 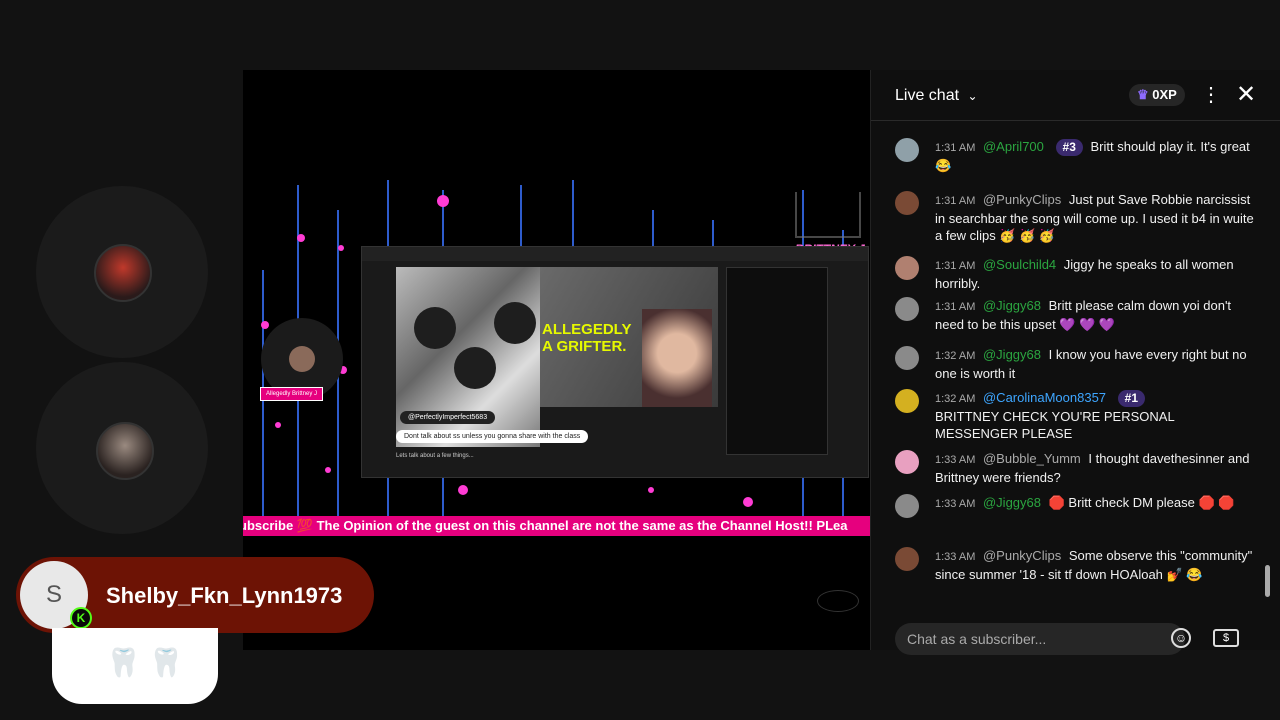 What do you see at coordinates (145, 662) in the screenshot?
I see `tooth-emoji-icons: 🦷 🦷` at bounding box center [145, 662].